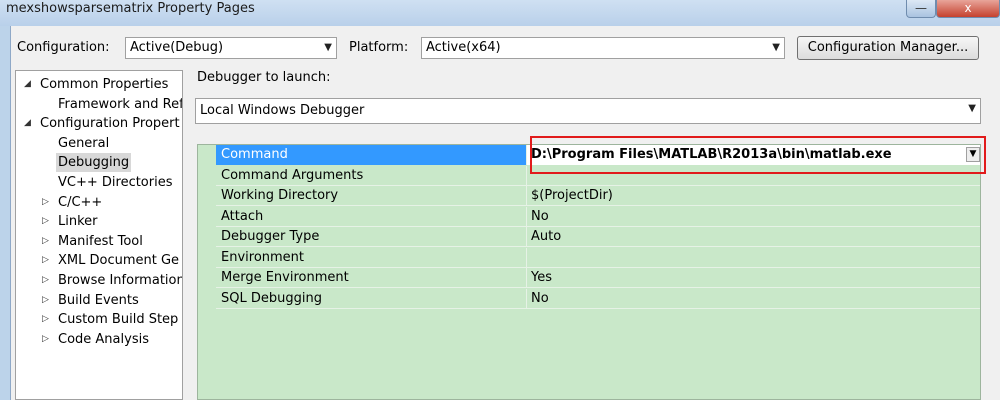  What do you see at coordinates (94, 163) in the screenshot?
I see `tree-item-label: Debugging` at bounding box center [94, 163].